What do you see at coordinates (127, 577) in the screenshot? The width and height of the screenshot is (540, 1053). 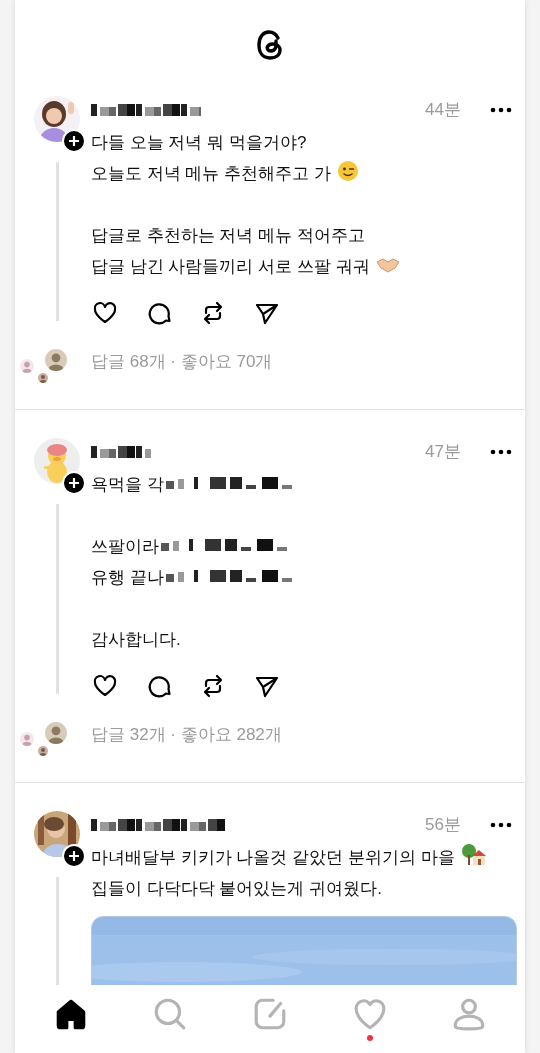 I see `post-text: 유행 끝나` at bounding box center [127, 577].